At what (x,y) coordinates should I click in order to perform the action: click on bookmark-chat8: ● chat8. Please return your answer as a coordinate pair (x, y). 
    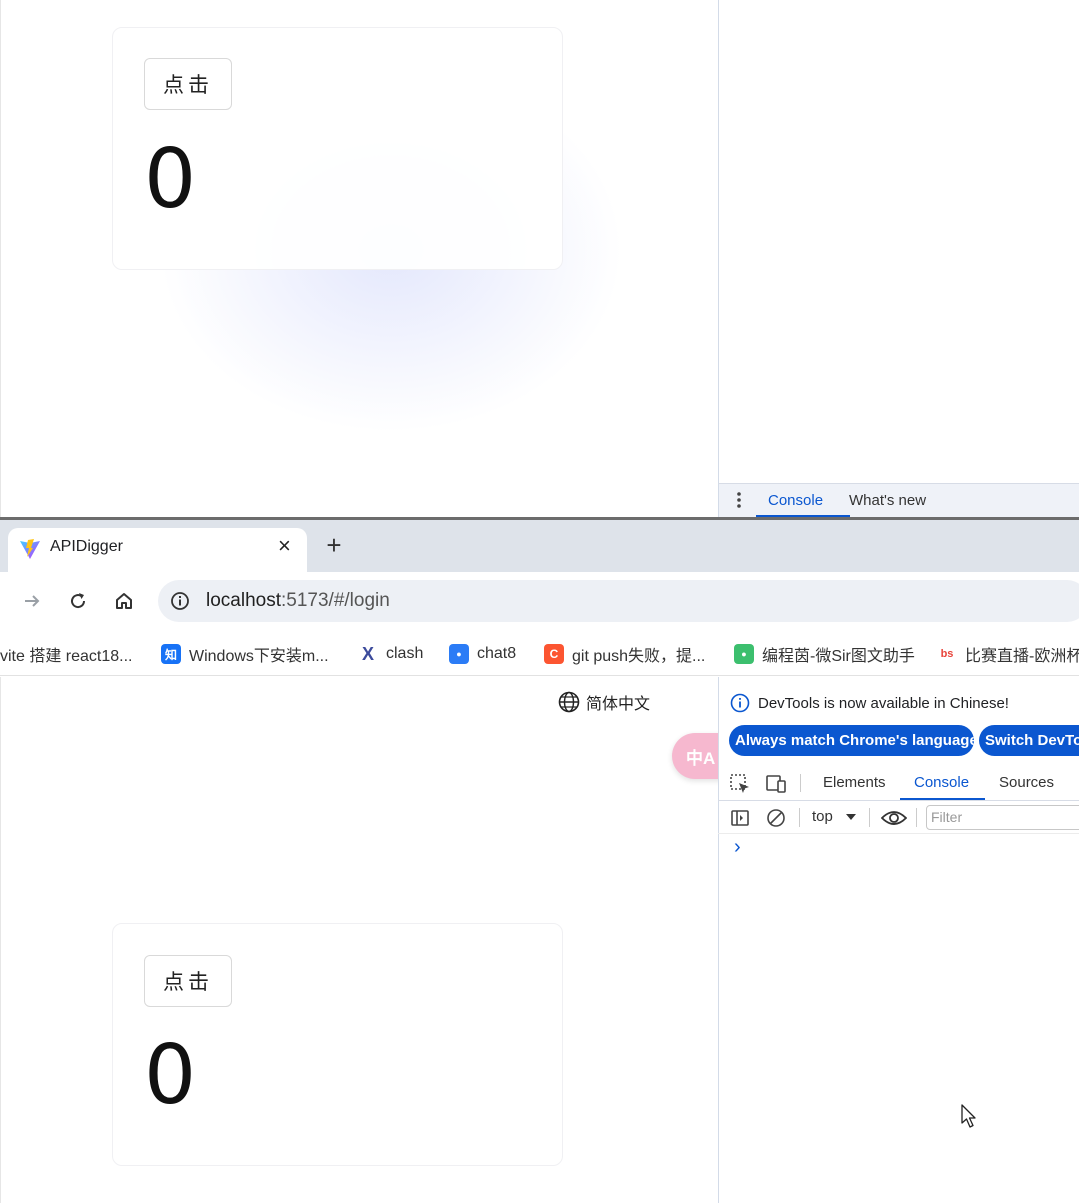
    Looking at the image, I should click on (482, 654).